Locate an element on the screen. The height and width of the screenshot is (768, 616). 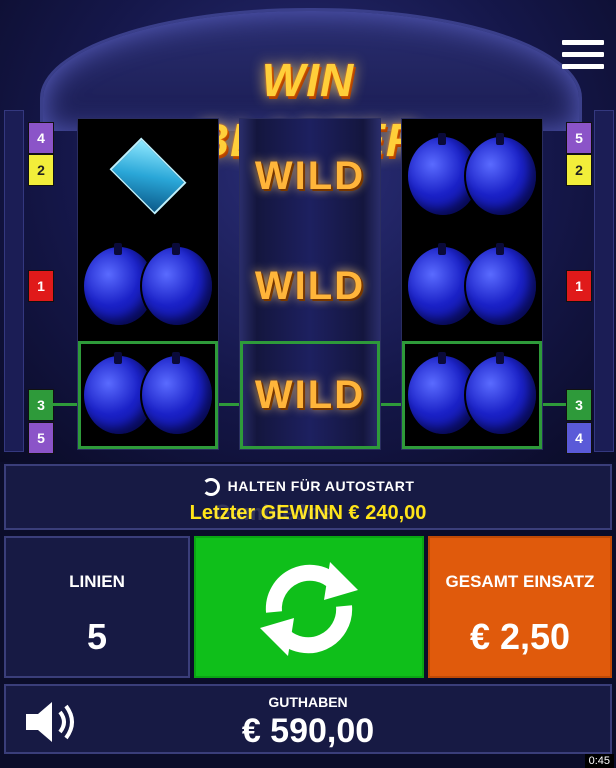
symbol-diamond is located at coordinates (148, 176).